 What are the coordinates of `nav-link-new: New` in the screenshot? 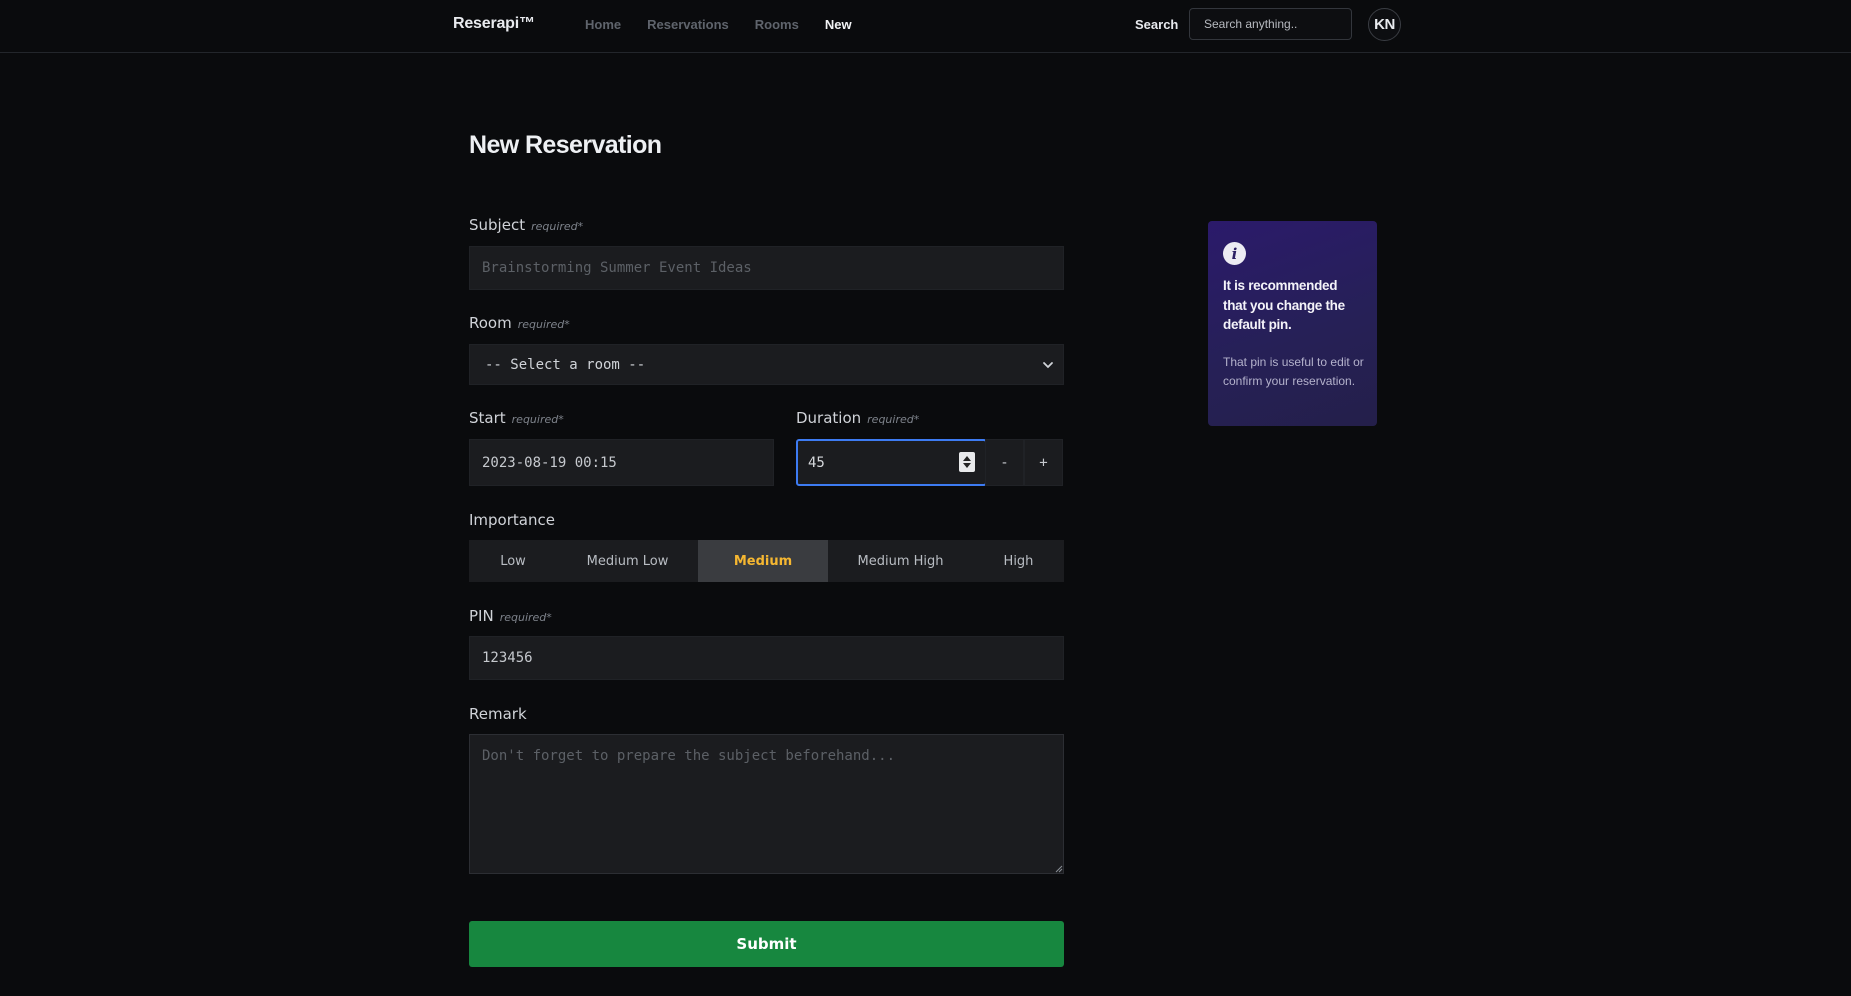 It's located at (838, 24).